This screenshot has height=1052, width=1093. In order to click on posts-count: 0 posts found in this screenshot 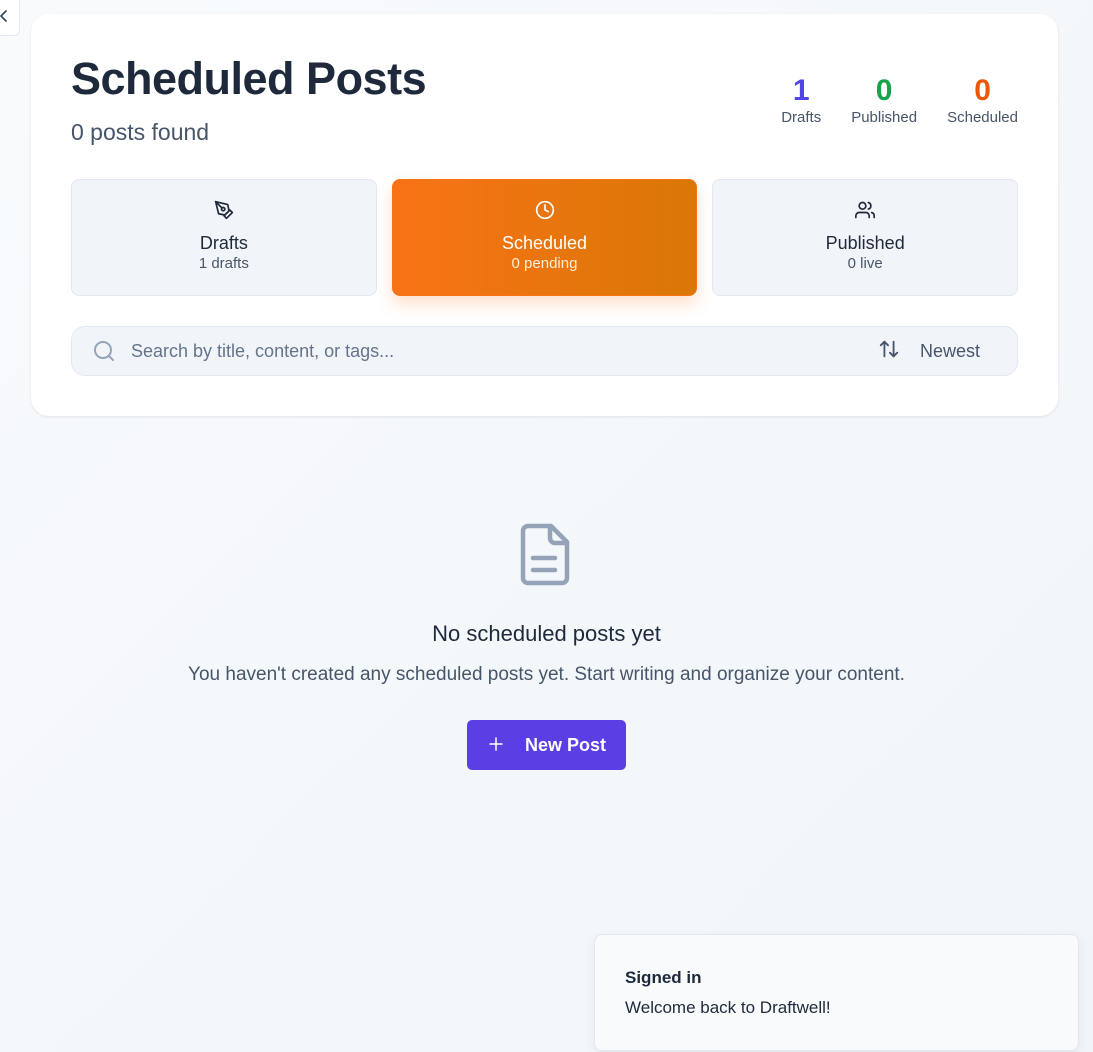, I will do `click(140, 132)`.